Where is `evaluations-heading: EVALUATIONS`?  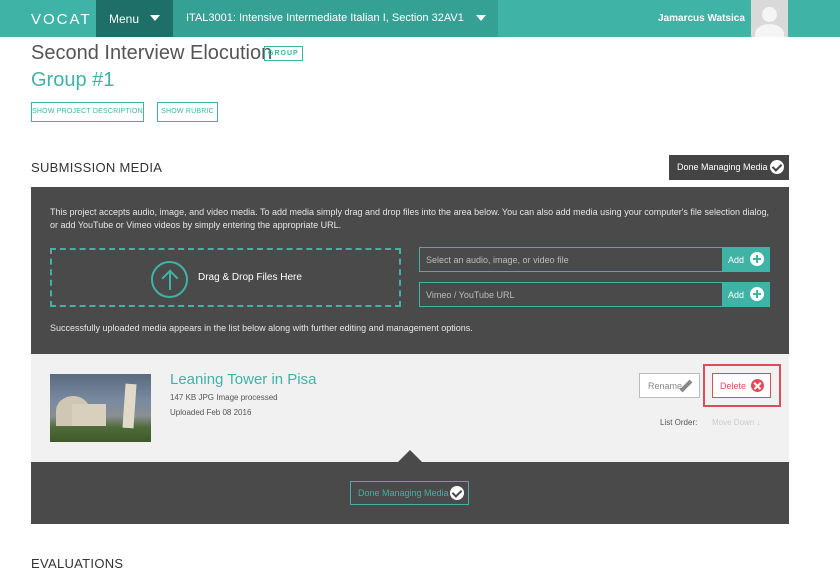
evaluations-heading: EVALUATIONS is located at coordinates (77, 563).